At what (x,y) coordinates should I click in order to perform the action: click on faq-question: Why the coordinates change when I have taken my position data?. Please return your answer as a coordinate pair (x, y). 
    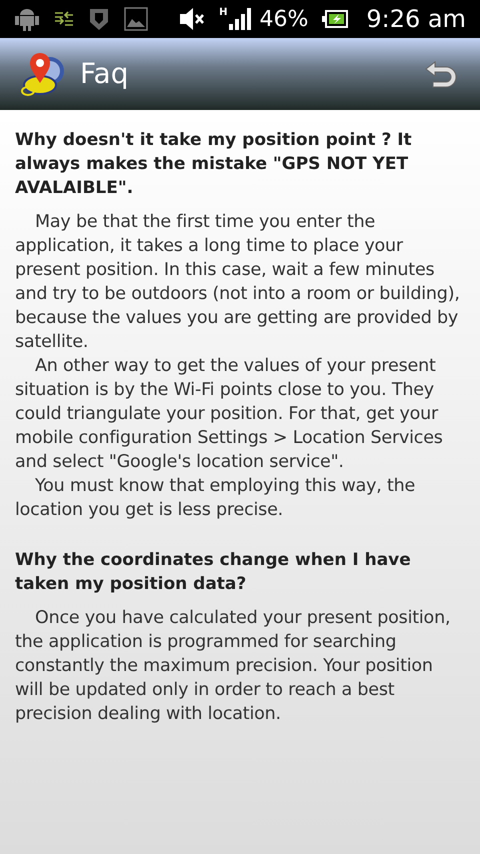
    Looking at the image, I should click on (213, 572).